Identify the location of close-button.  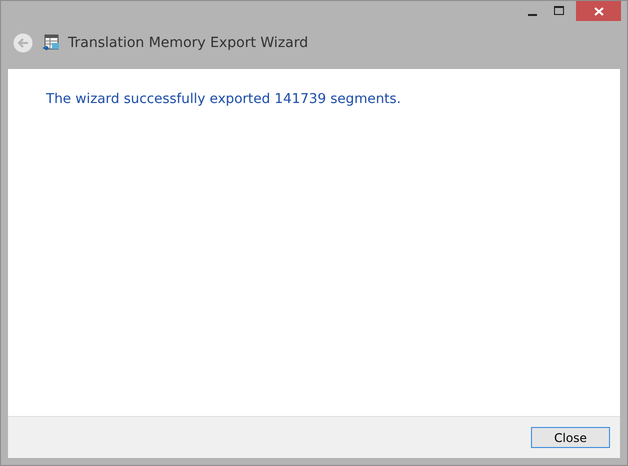
(598, 11).